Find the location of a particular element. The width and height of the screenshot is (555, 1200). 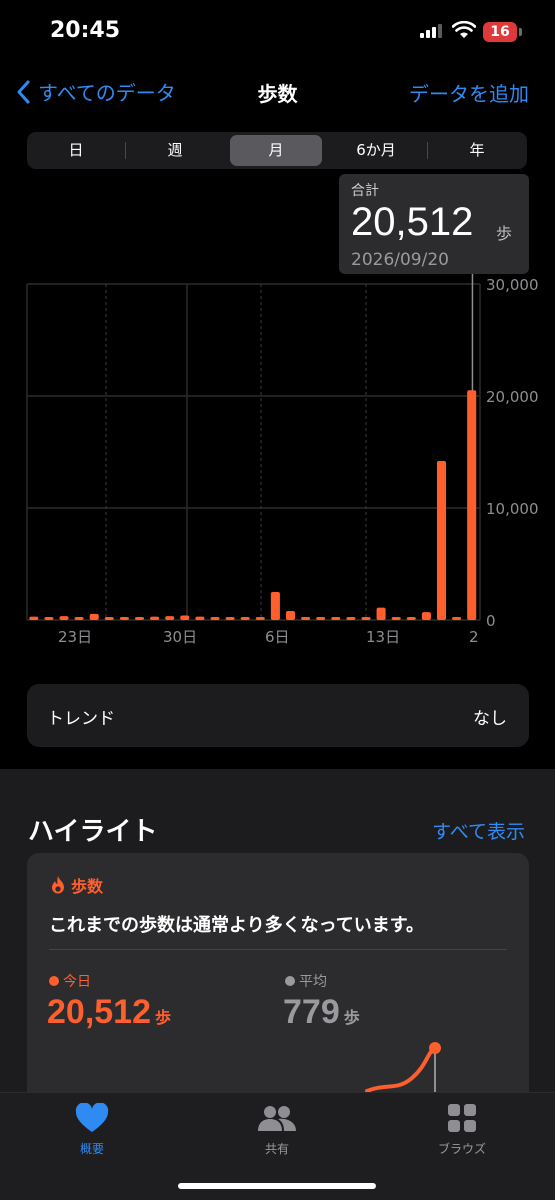

today-value-group: 20,512 歩 is located at coordinates (109, 1012).